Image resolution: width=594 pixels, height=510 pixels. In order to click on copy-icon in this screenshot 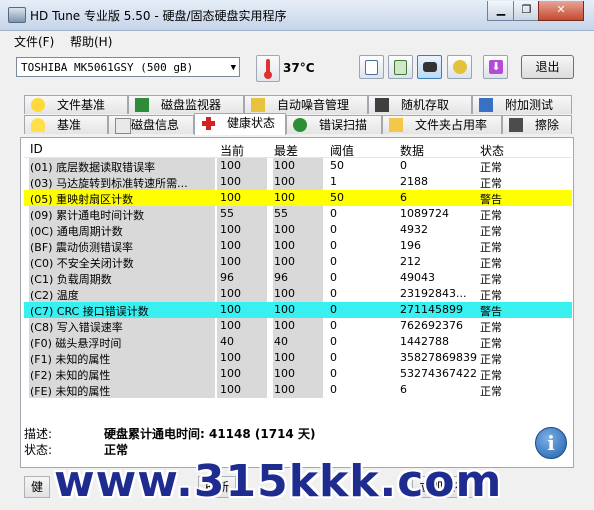, I will do `click(371, 67)`.